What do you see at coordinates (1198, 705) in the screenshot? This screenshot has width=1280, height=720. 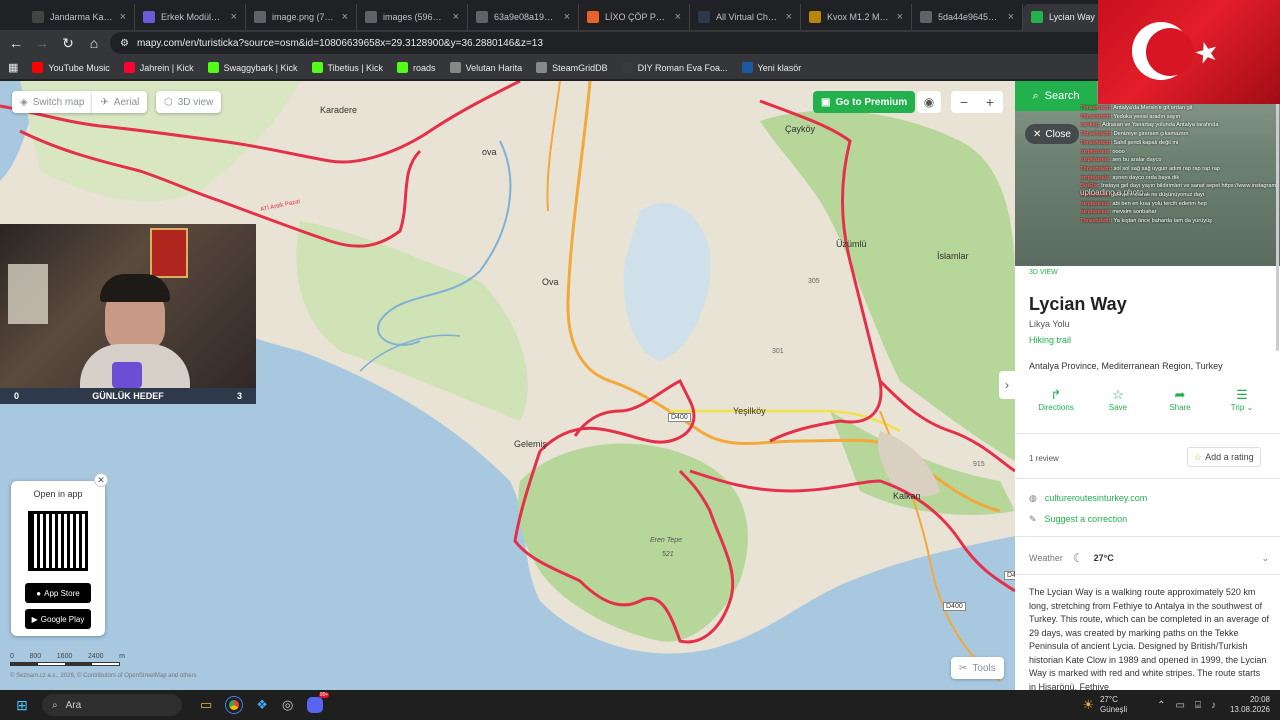 I see `network-icon: ⌸` at bounding box center [1198, 705].